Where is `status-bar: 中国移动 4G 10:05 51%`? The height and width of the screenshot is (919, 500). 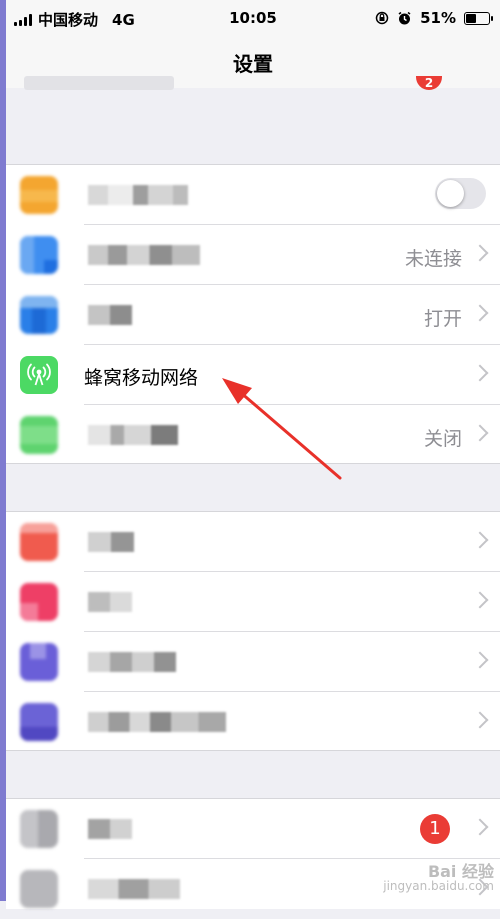
status-bar: 中国移动 4G 10:05 51% is located at coordinates (253, 18).